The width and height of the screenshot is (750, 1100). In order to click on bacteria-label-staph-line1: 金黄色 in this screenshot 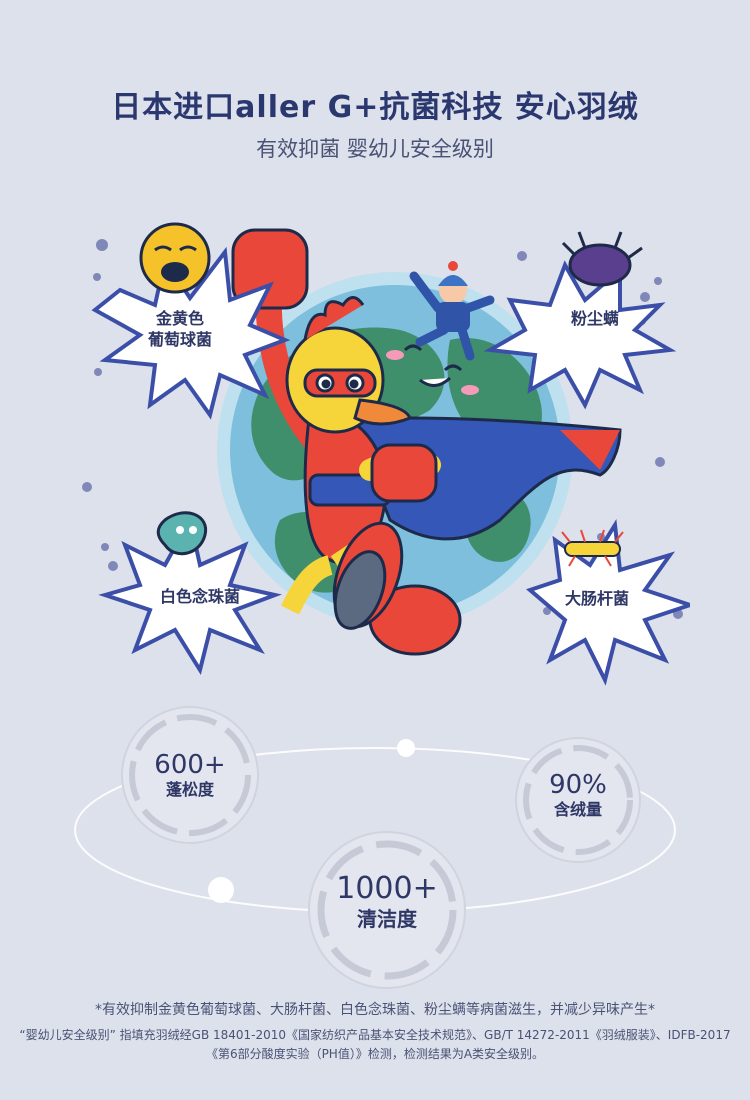, I will do `click(179, 318)`.